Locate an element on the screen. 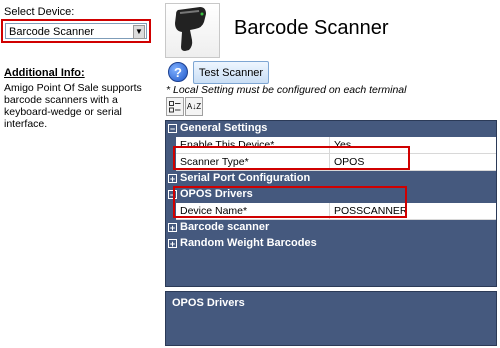 Image resolution: width=500 pixels, height=348 pixels. collapse-icon: − is located at coordinates (172, 129).